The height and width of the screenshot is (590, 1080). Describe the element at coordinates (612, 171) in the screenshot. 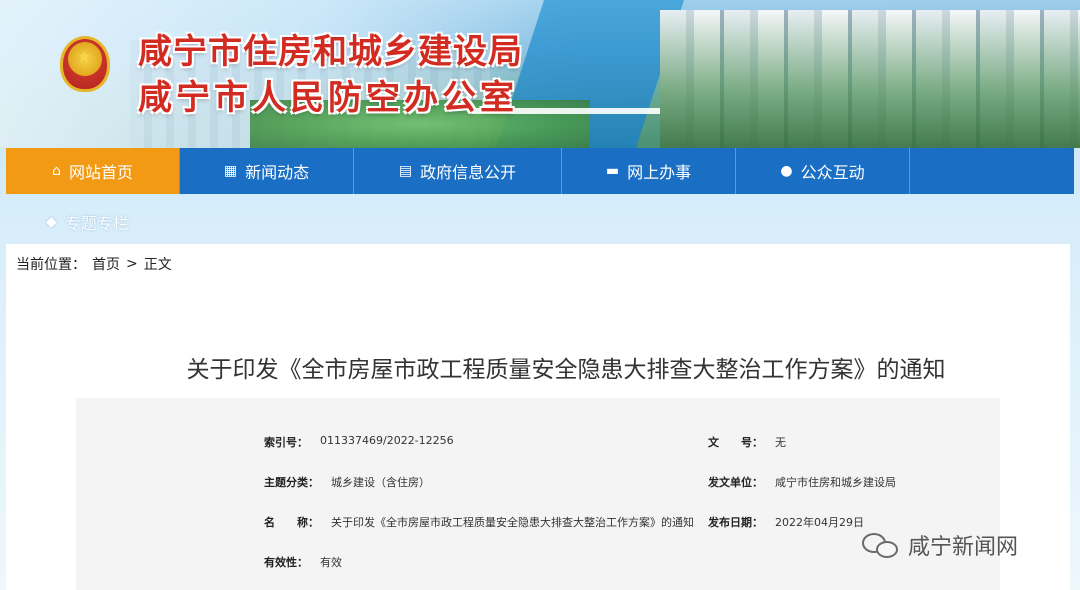

I see `folder-icon: ▬` at that location.